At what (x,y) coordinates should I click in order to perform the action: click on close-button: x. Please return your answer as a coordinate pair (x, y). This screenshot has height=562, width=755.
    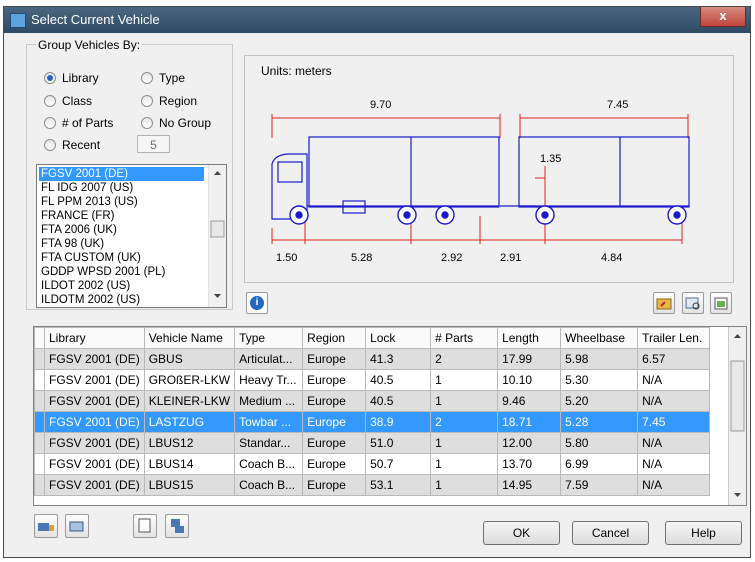
    Looking at the image, I should click on (723, 17).